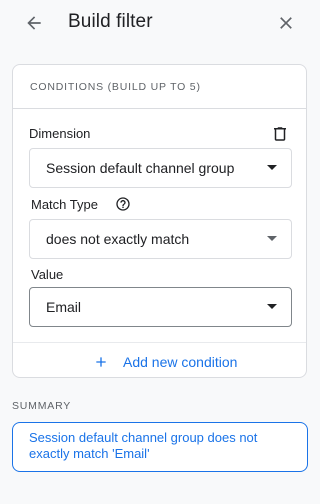  I want to click on value-select: Email, so click(160, 307).